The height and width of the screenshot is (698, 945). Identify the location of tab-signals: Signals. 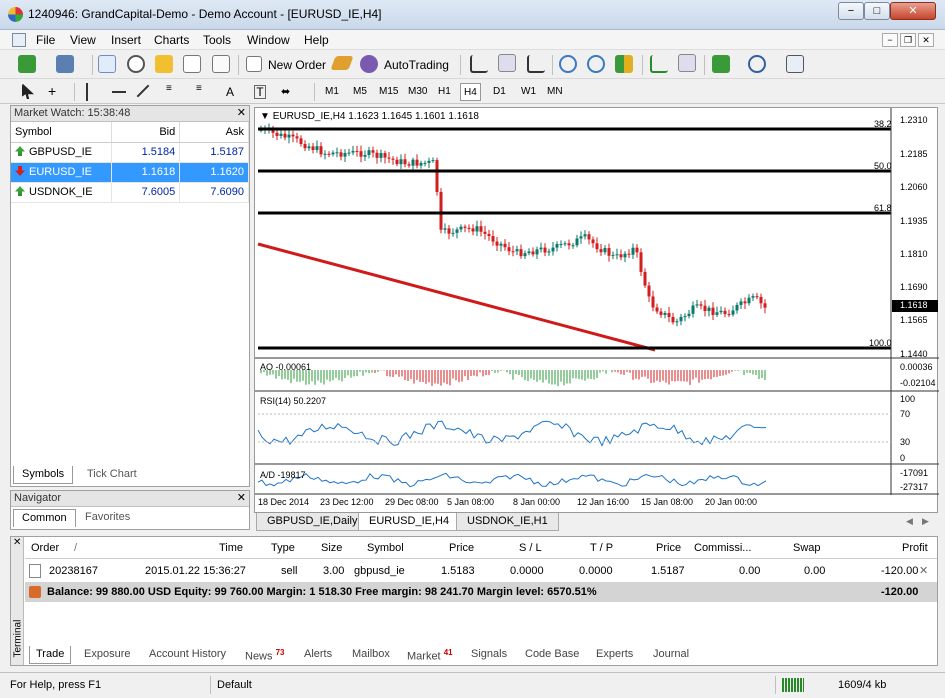
(489, 655).